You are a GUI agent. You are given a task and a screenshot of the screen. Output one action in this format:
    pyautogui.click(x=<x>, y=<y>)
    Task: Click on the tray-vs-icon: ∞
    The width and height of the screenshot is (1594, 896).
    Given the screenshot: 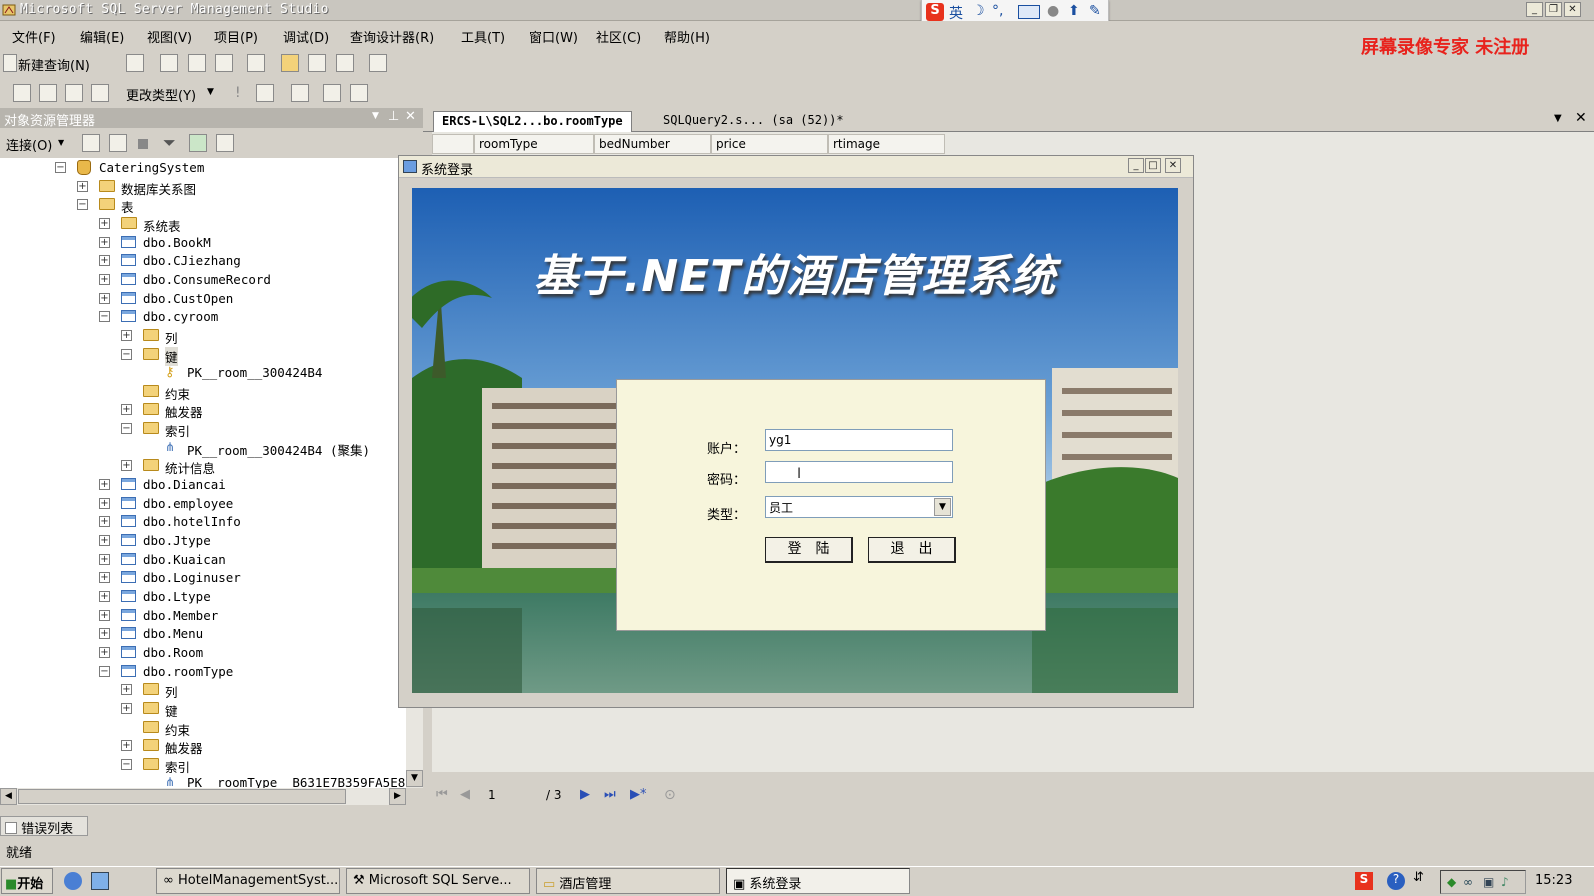 What is the action you would take?
    pyautogui.click(x=1468, y=882)
    